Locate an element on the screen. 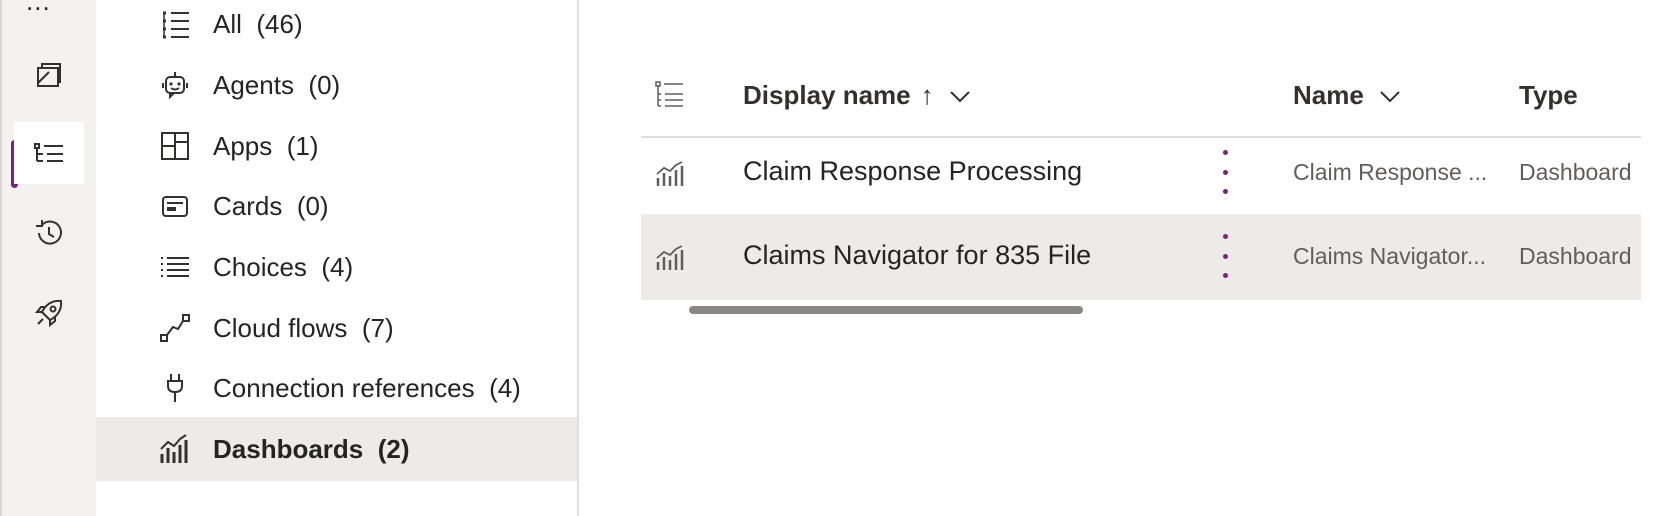 This screenshot has width=1662, height=516. sort-ascending-icon: ↑ is located at coordinates (927, 95).